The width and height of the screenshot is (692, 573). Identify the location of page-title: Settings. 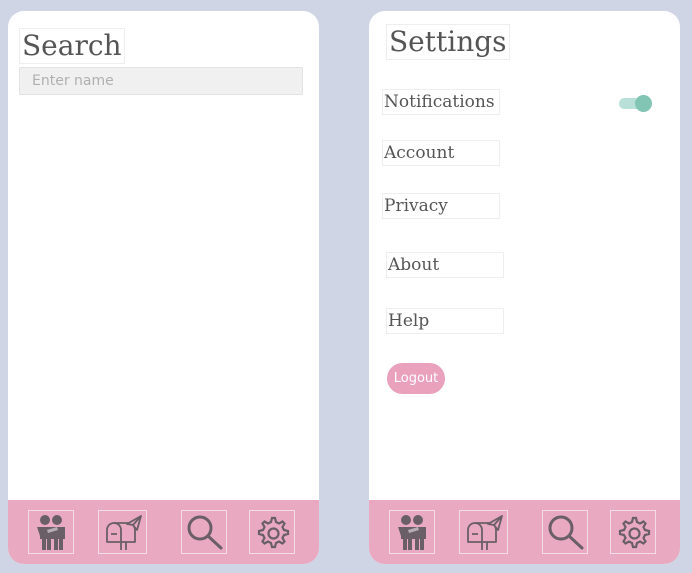
(448, 42).